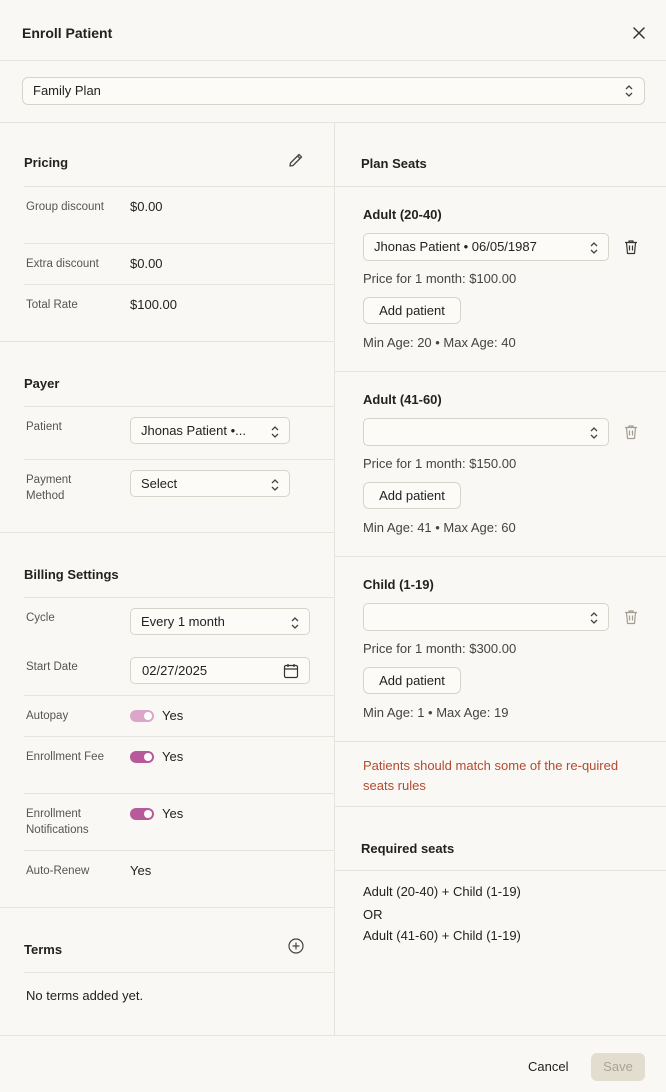  What do you see at coordinates (67, 33) in the screenshot?
I see `dialog-title: Enroll Patient` at bounding box center [67, 33].